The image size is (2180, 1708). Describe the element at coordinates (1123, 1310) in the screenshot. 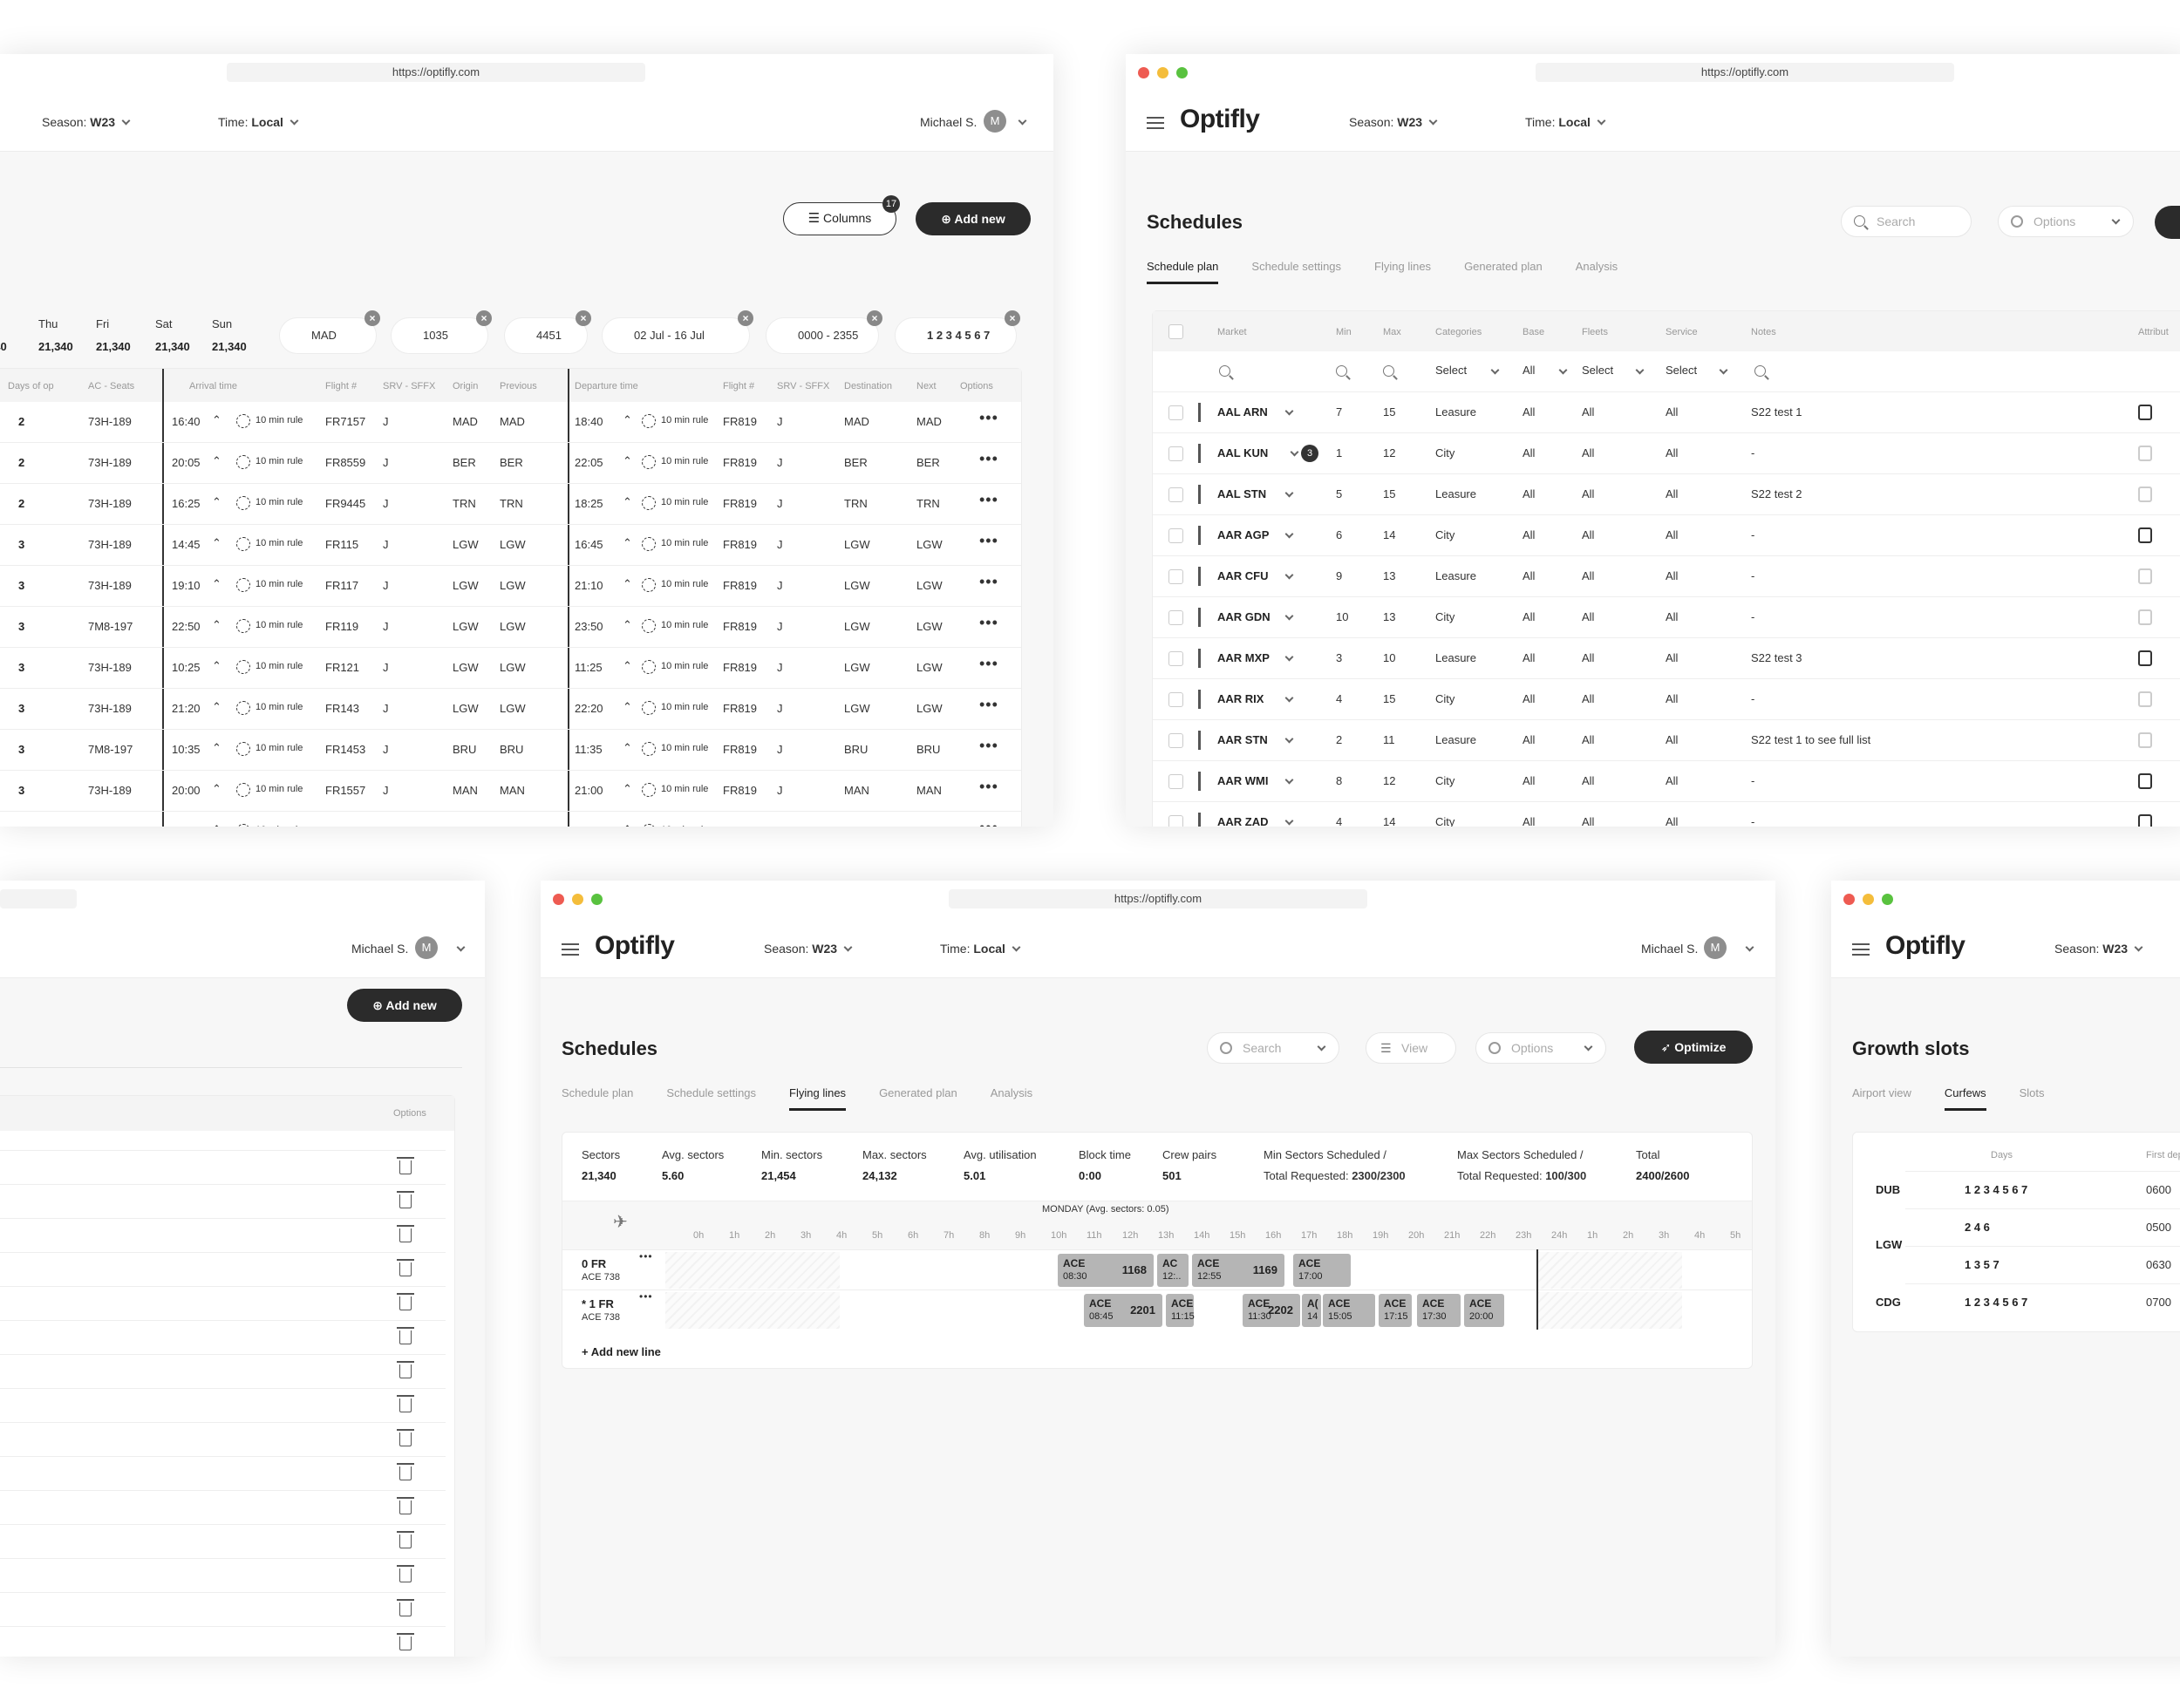

I see `flight-block: ACE 08:45 2201` at that location.